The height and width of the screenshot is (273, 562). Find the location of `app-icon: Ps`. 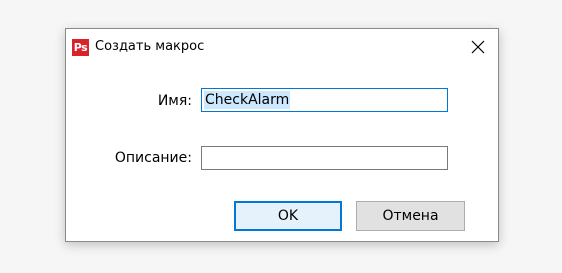

app-icon: Ps is located at coordinates (80, 47).